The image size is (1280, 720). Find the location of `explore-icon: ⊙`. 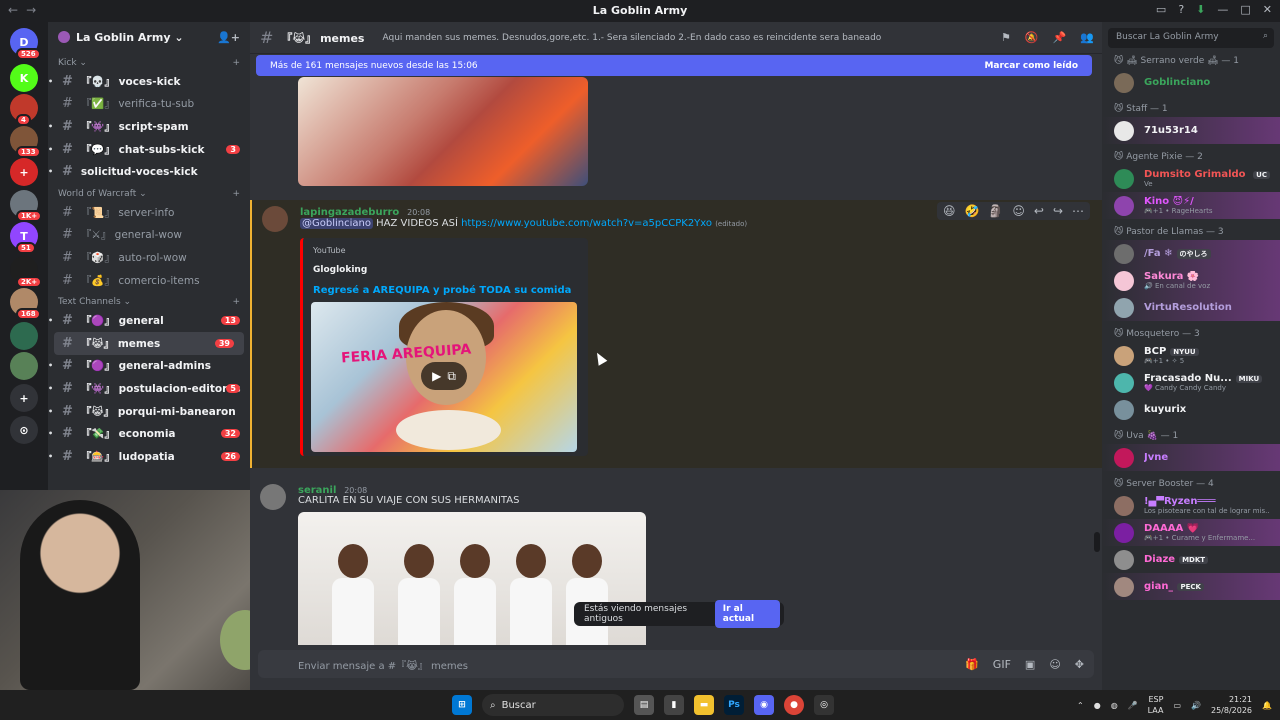

explore-icon: ⊙ is located at coordinates (24, 430).